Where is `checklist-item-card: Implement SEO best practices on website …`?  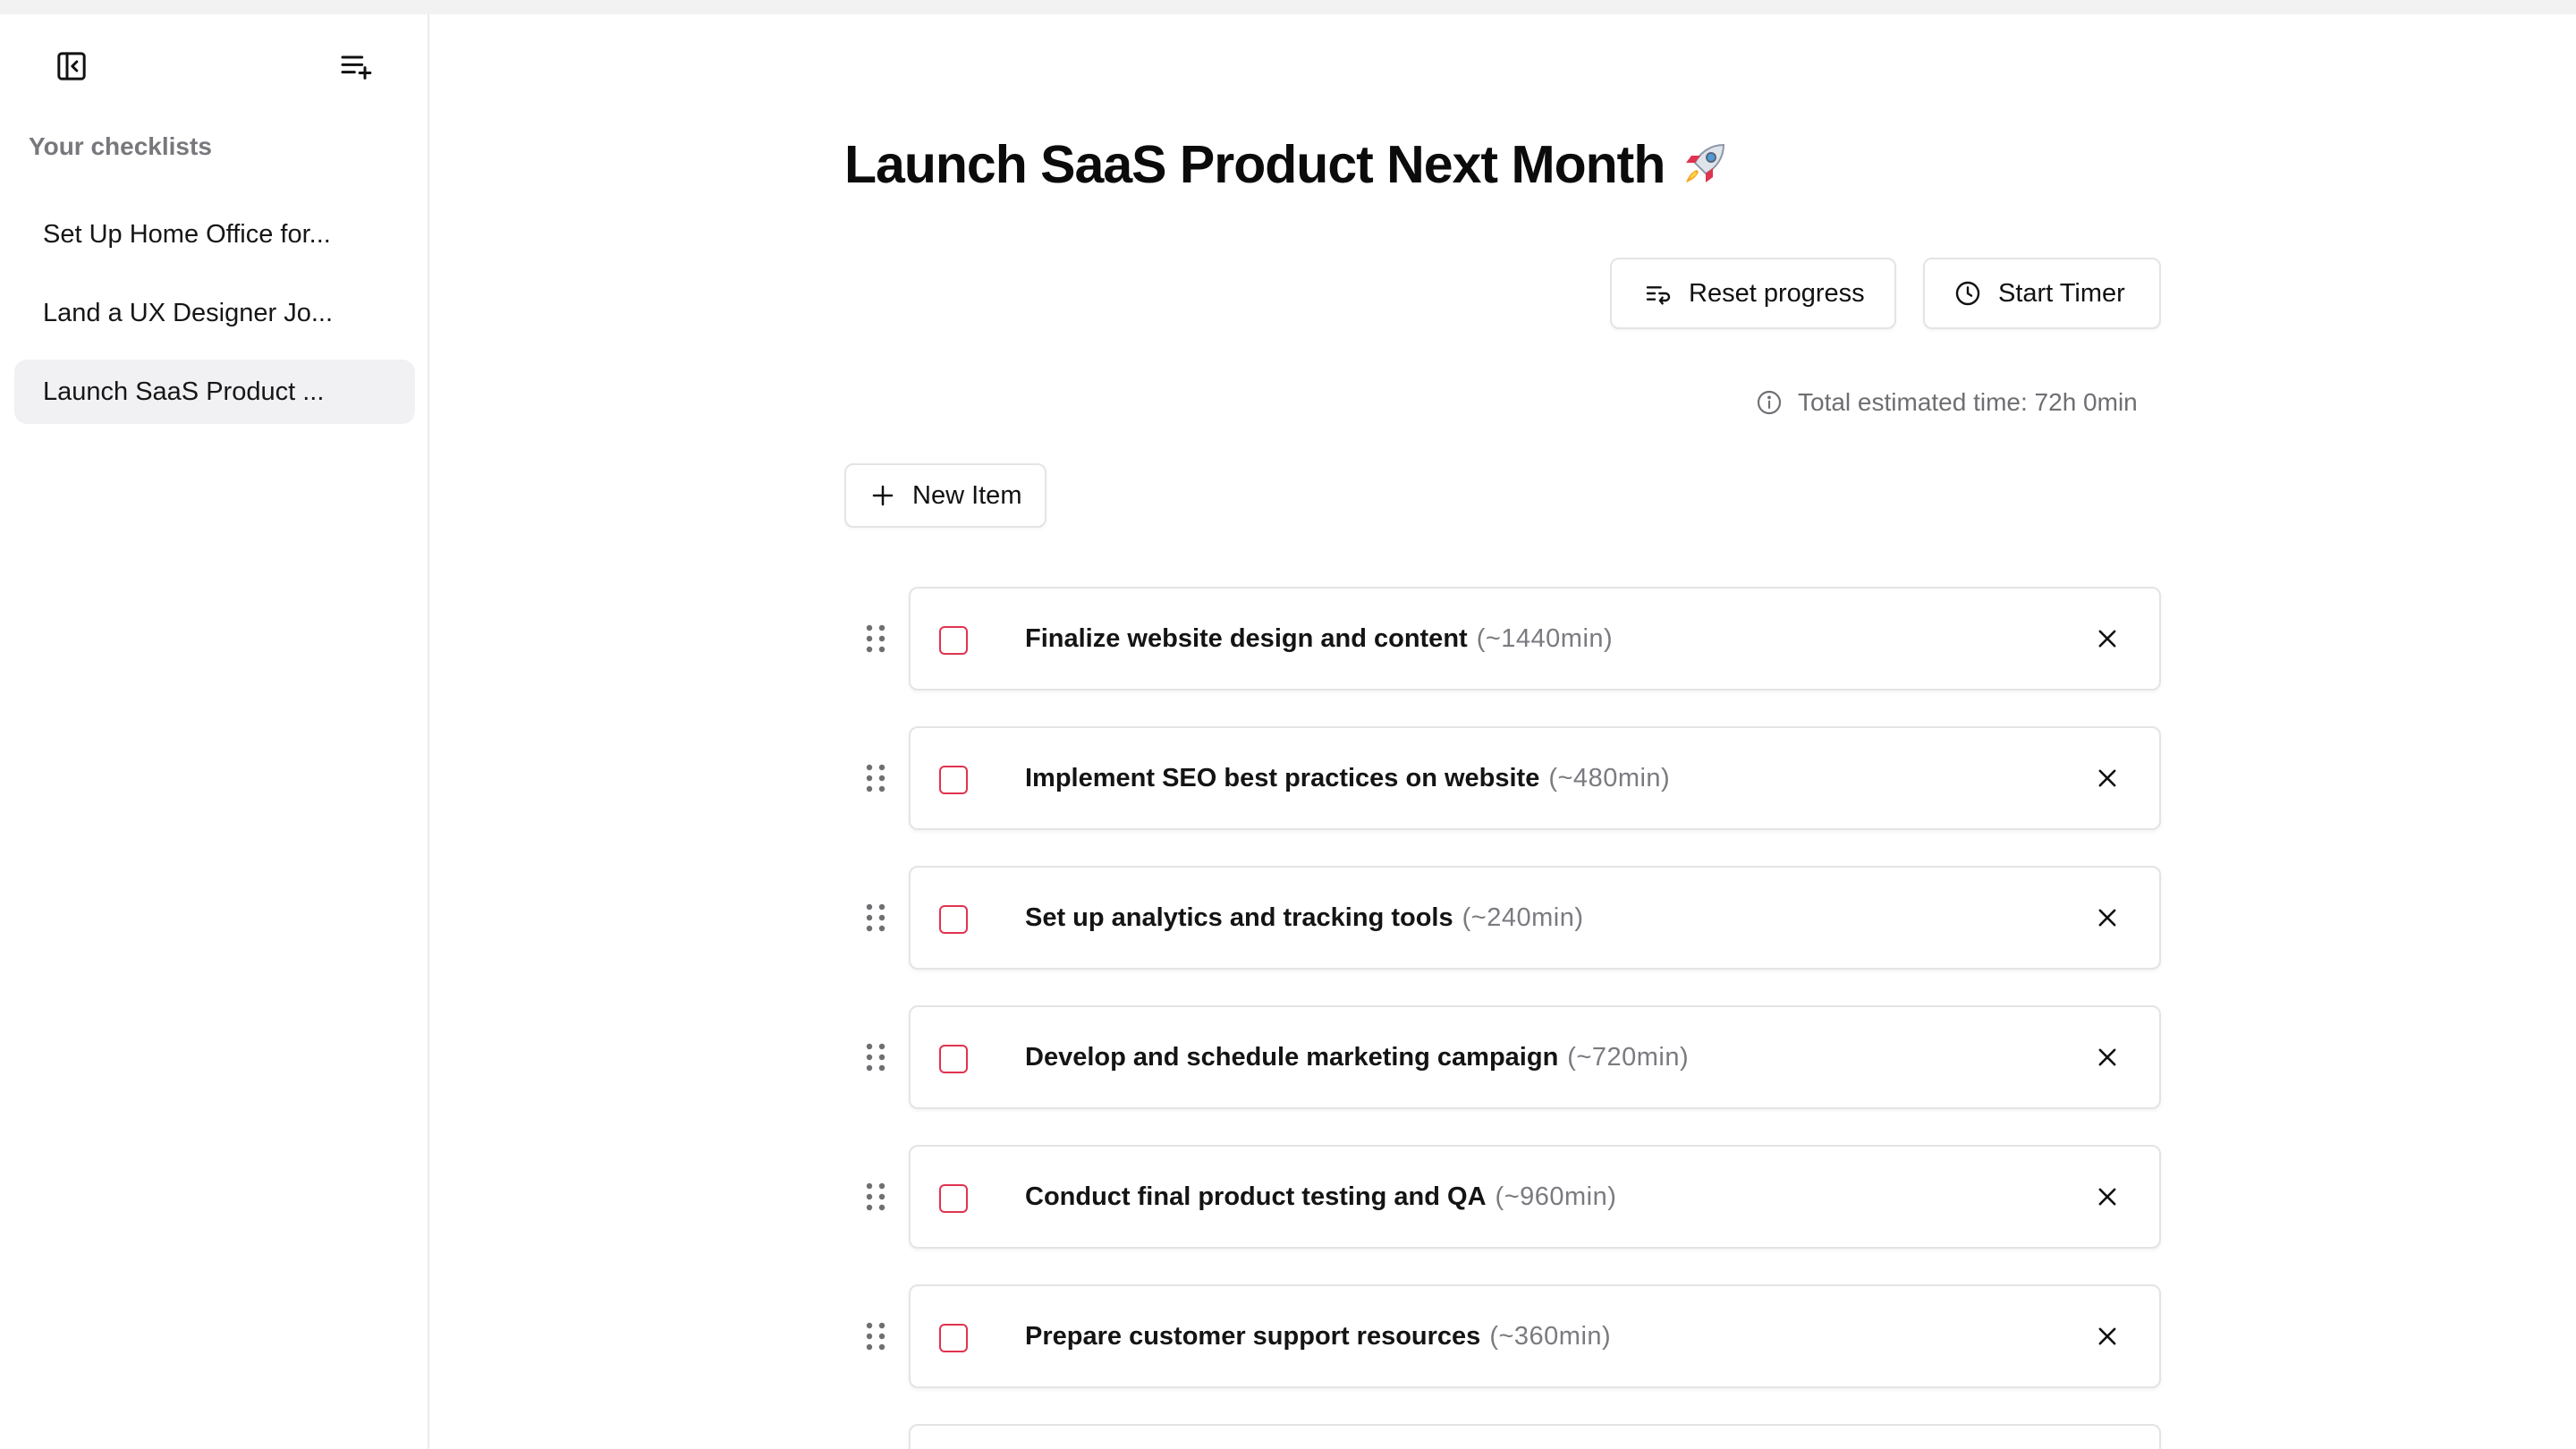 checklist-item-card: Implement SEO best practices on website … is located at coordinates (1535, 778).